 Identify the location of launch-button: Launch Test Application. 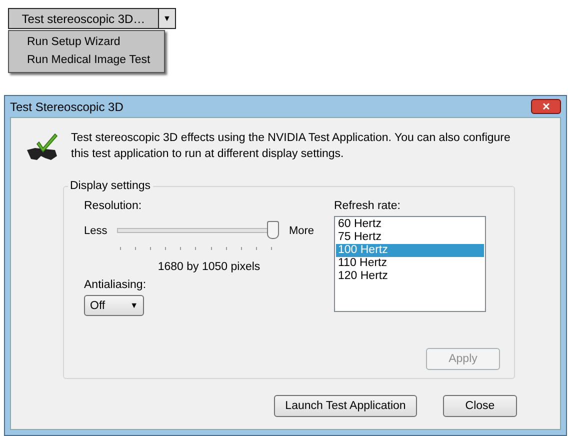
(345, 406).